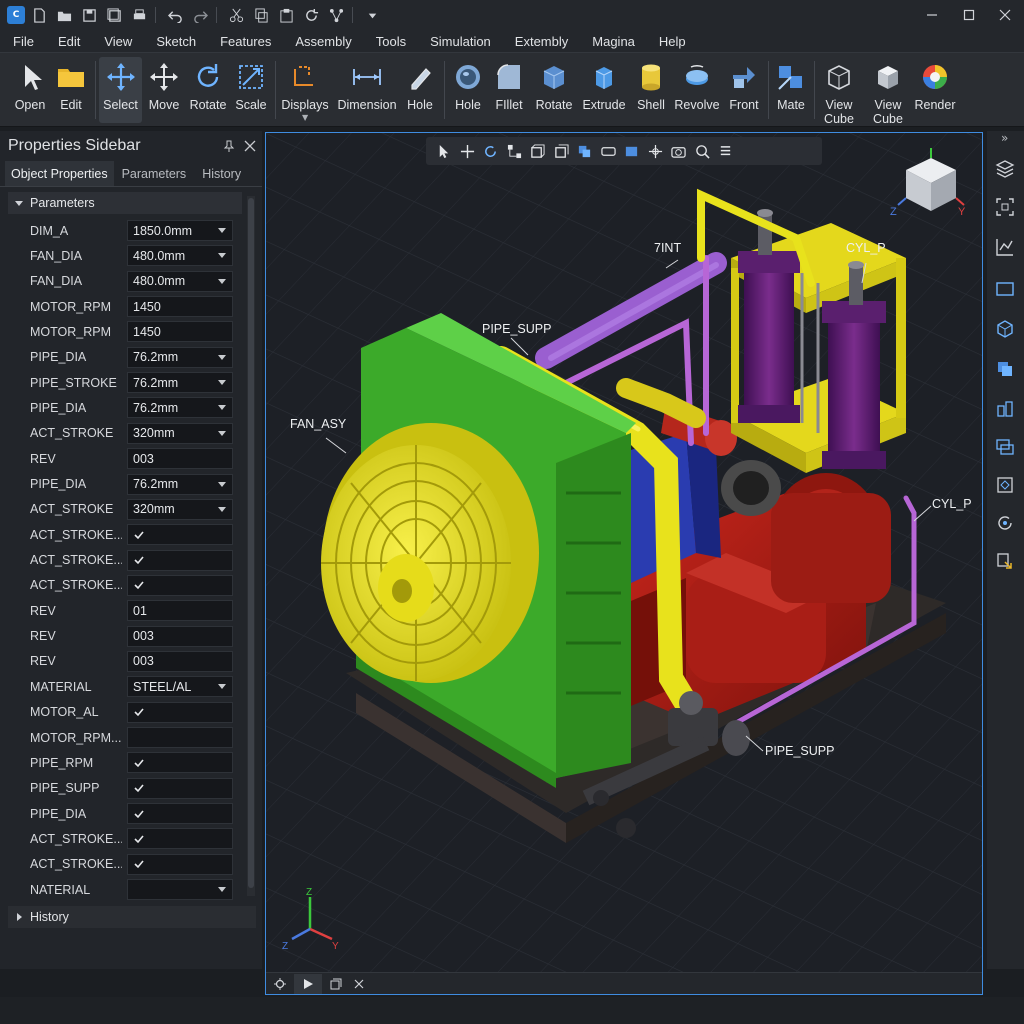 Image resolution: width=1024 pixels, height=1024 pixels. Describe the element at coordinates (318, 424) in the screenshot. I see `callout-fan-asy: FAN_ASY` at that location.